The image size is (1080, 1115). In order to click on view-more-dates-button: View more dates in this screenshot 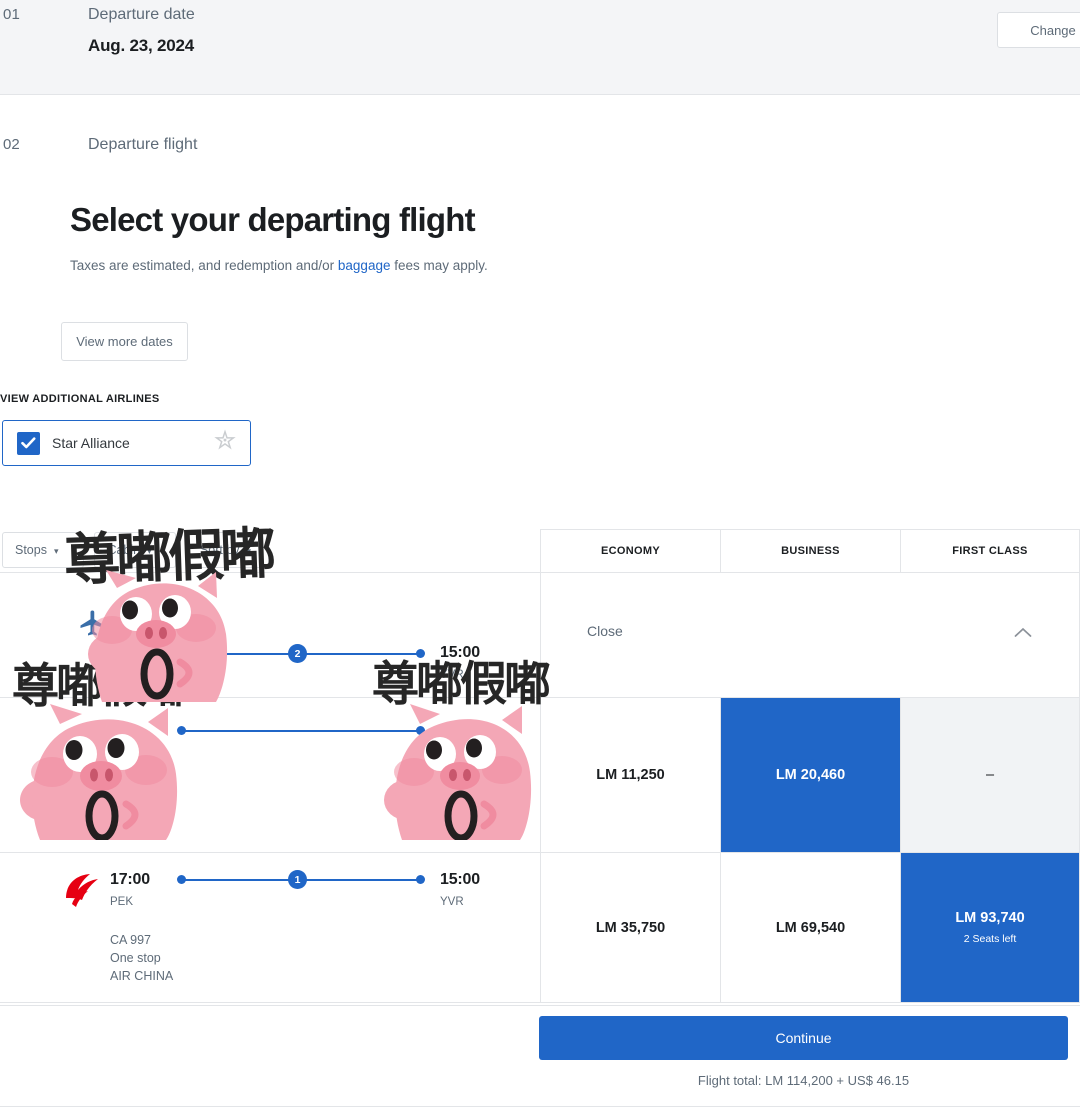, I will do `click(124, 341)`.